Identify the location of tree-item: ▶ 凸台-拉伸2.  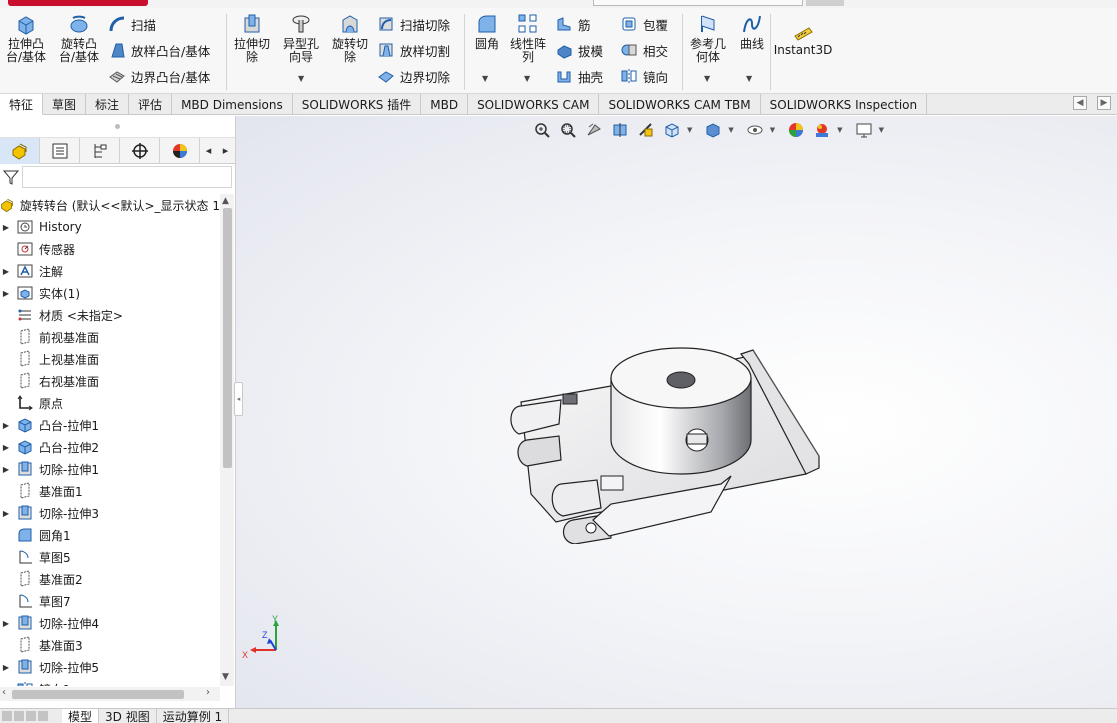
(110, 447).